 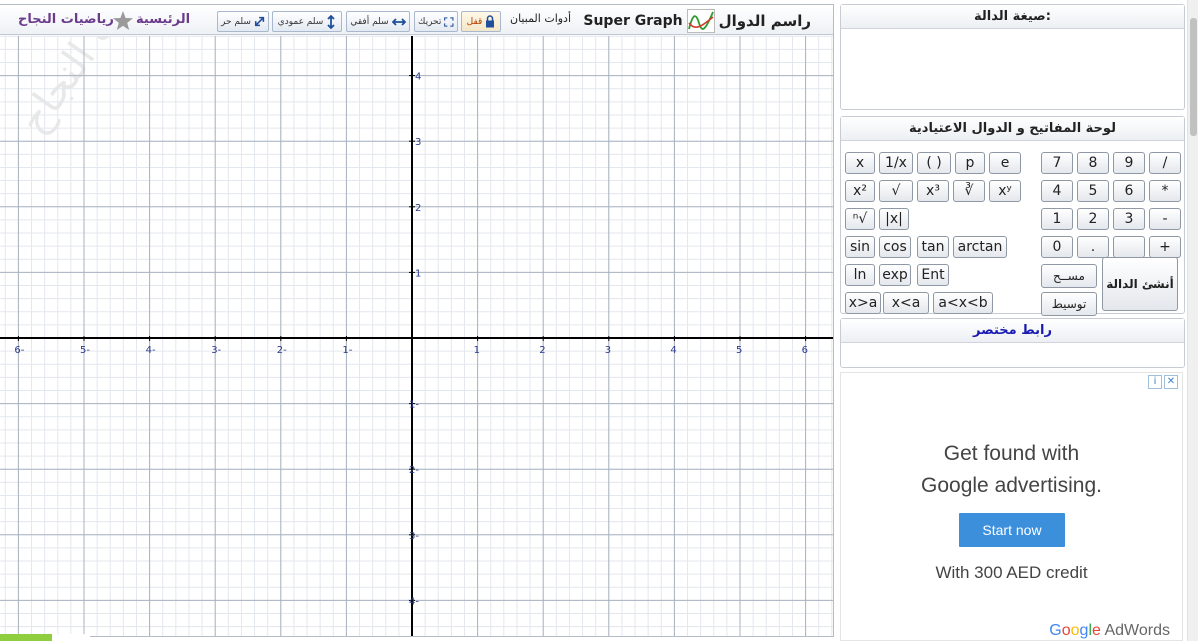 What do you see at coordinates (1165, 247) in the screenshot?
I see `number-key: +` at bounding box center [1165, 247].